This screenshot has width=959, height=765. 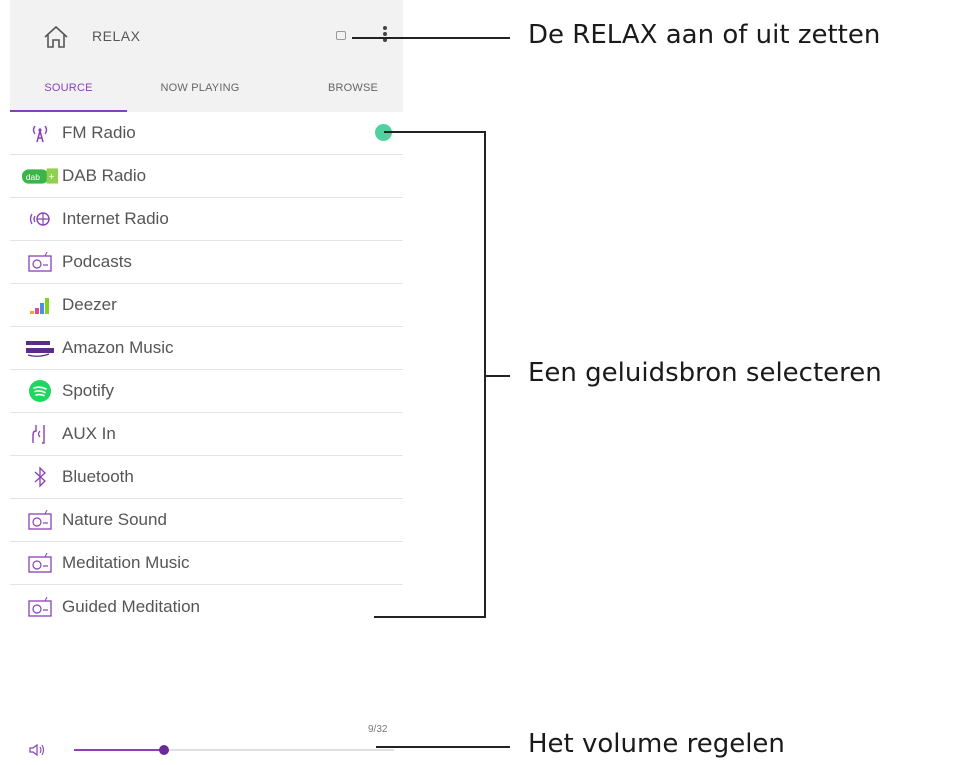 What do you see at coordinates (89, 433) in the screenshot?
I see `source-label: AUX In` at bounding box center [89, 433].